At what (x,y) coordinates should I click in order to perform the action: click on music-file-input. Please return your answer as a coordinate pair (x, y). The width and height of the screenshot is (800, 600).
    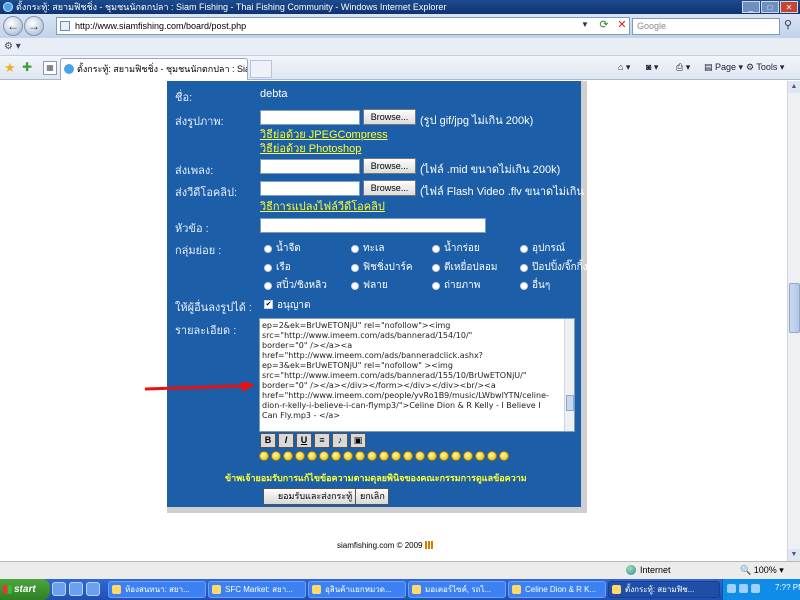
    Looking at the image, I should click on (310, 166).